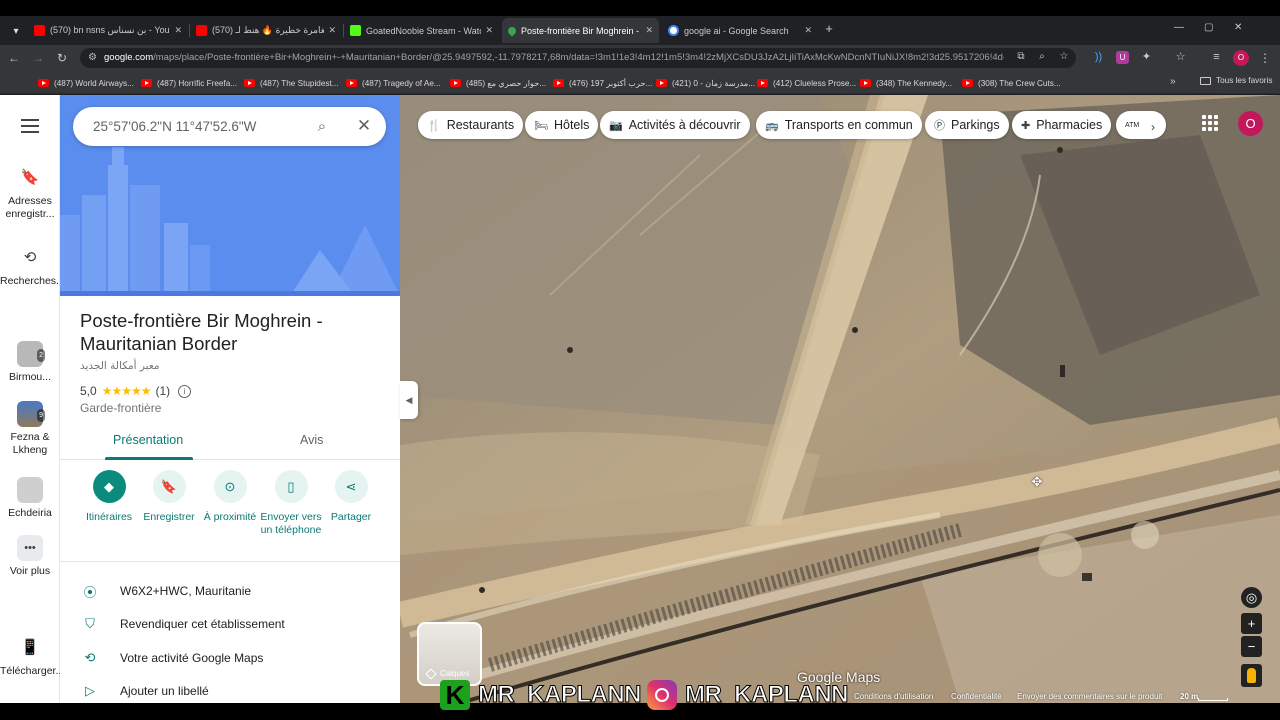  What do you see at coordinates (1180, 57) in the screenshot?
I see `reading-list-icon: ☆` at bounding box center [1180, 57].